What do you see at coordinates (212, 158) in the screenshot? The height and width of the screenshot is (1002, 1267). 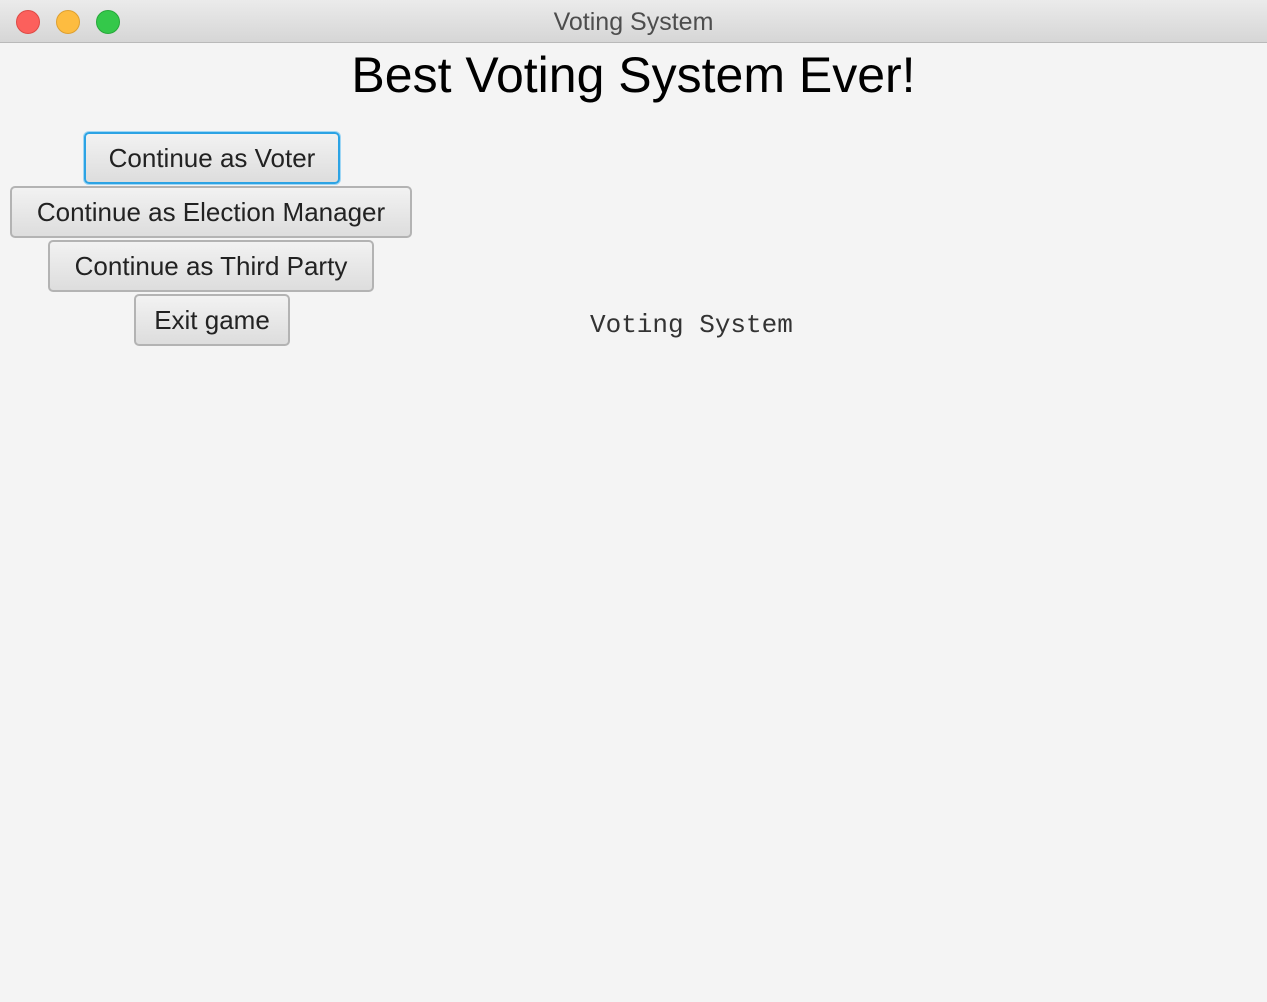 I see `continue-as-voter-button: Continue as Voter` at bounding box center [212, 158].